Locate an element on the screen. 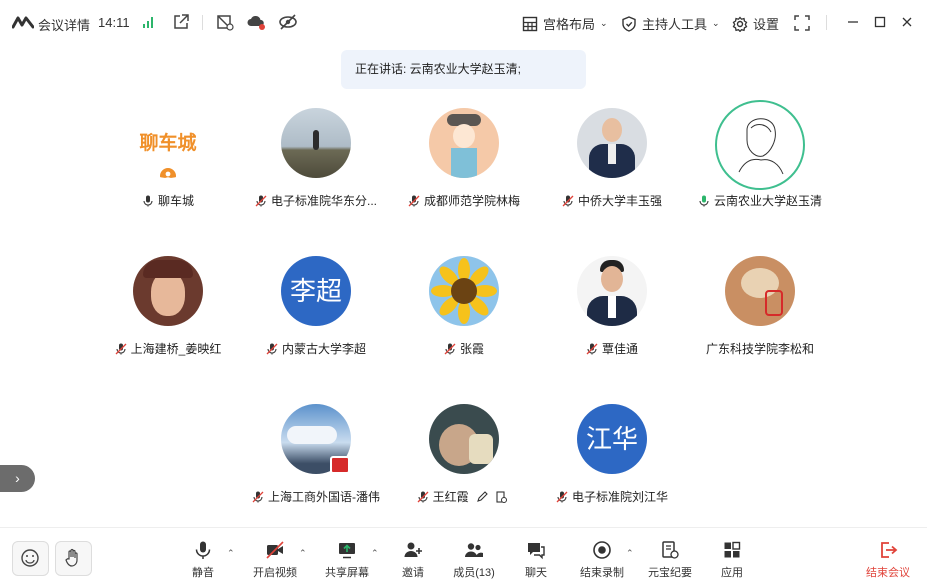  smiley-icon is located at coordinates (30, 558).